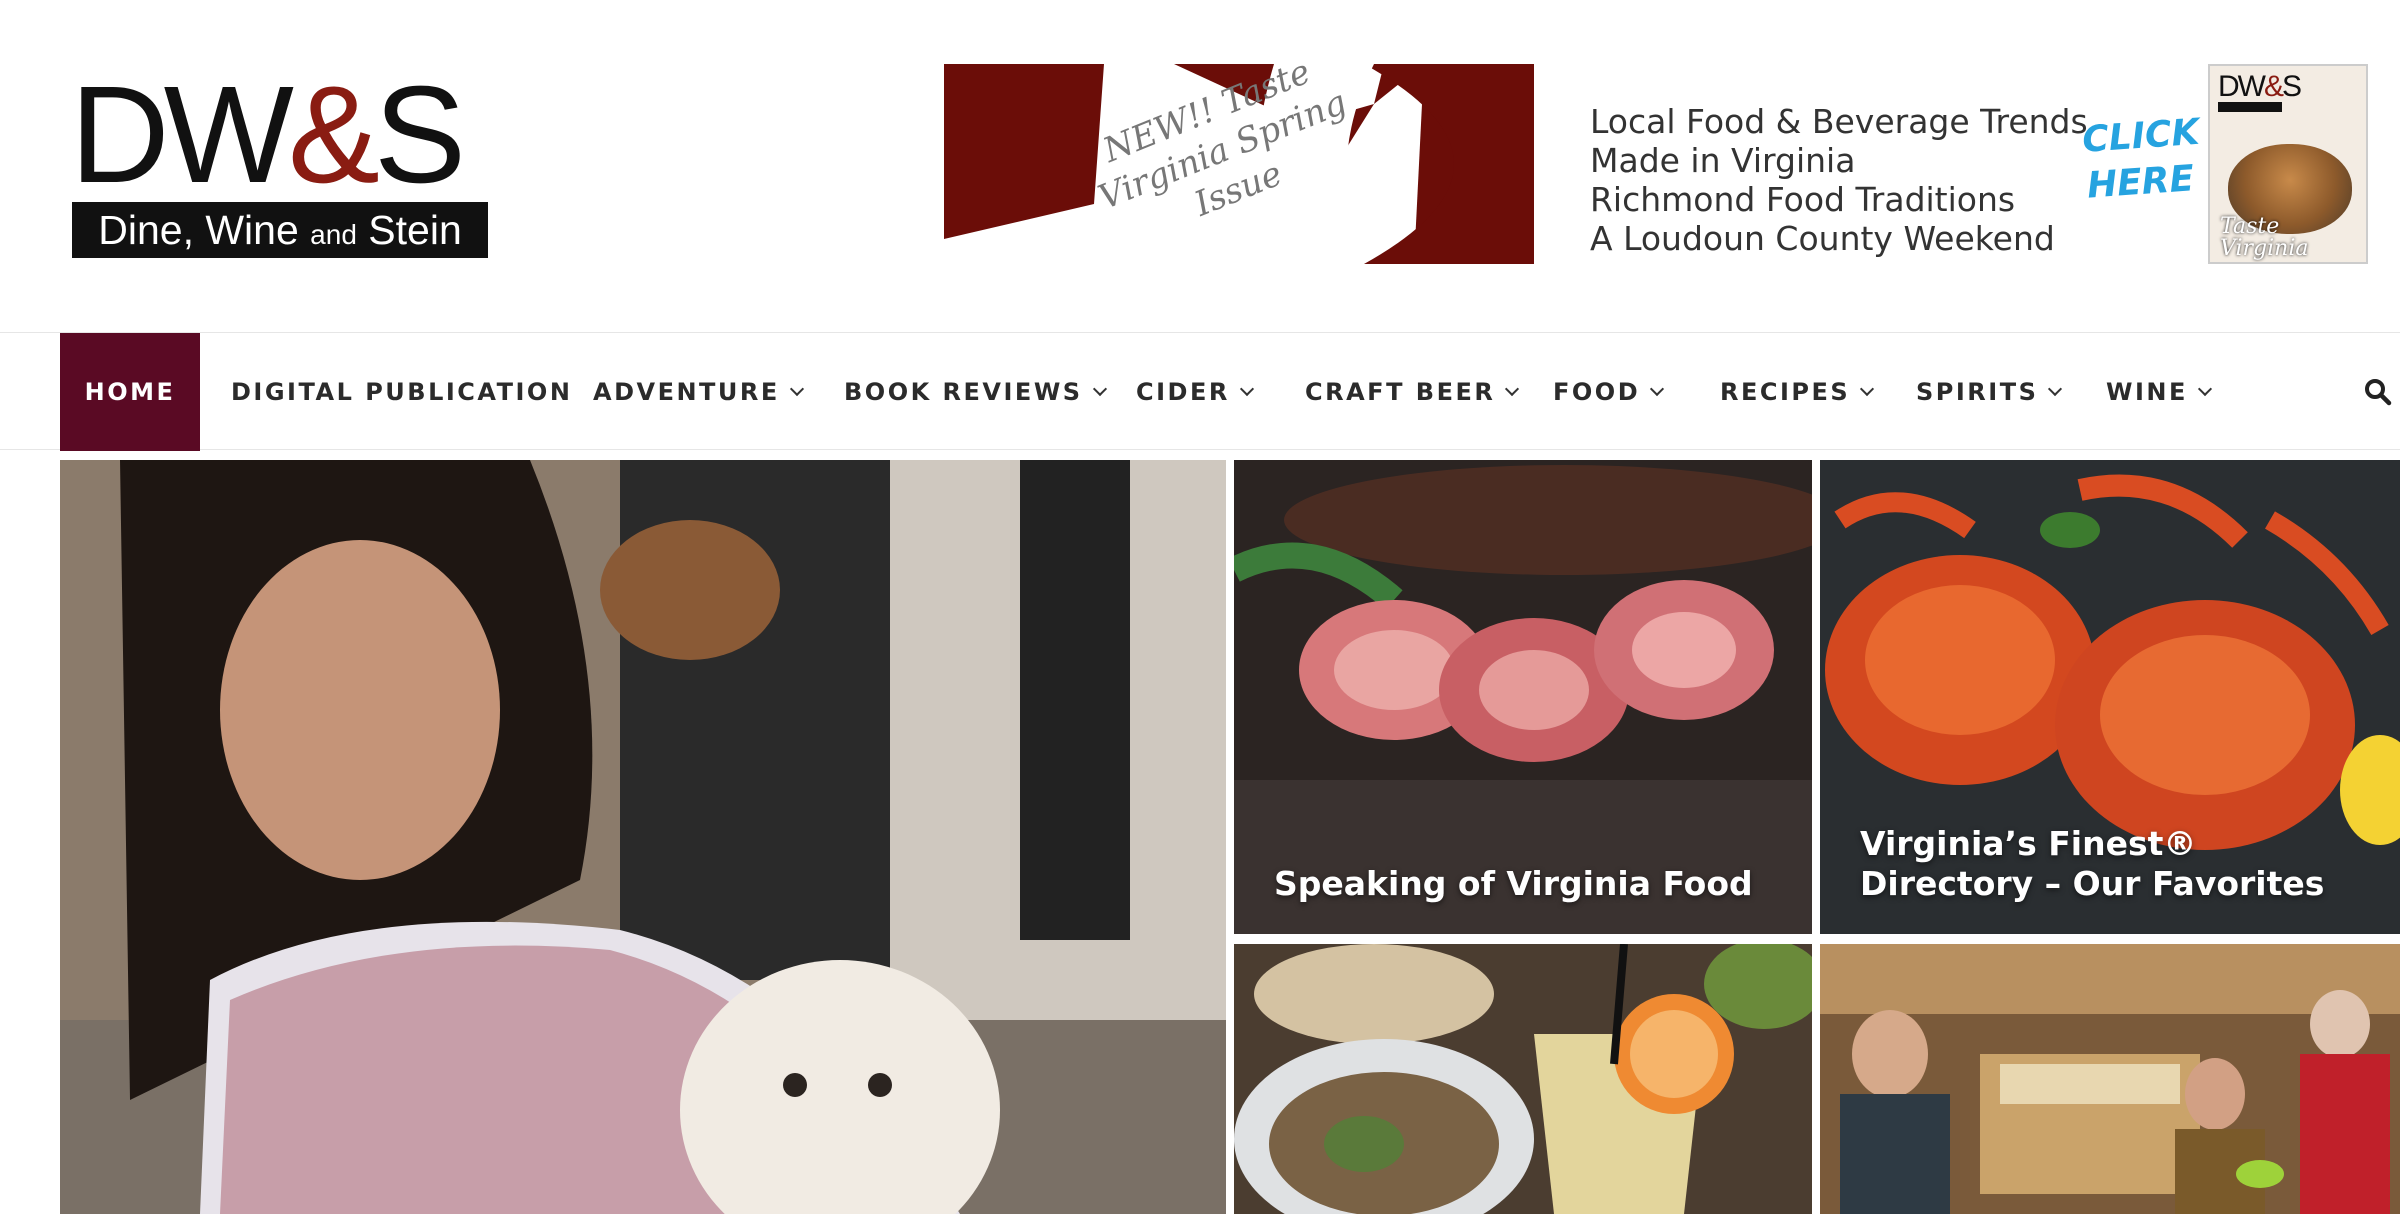 Image resolution: width=2400 pixels, height=1214 pixels. Describe the element at coordinates (1528, 884) in the screenshot. I see `post-title: Speaking of Virginia Food` at that location.